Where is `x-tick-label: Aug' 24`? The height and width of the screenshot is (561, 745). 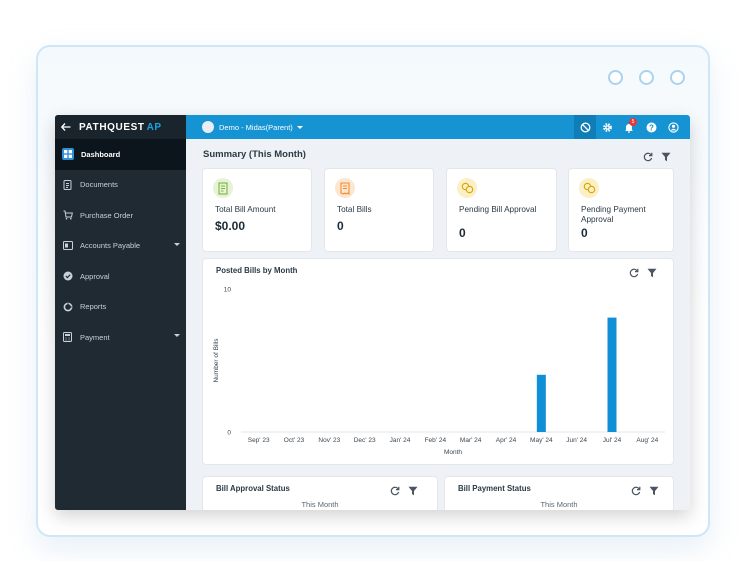
x-tick-label: Aug' 24 is located at coordinates (647, 440).